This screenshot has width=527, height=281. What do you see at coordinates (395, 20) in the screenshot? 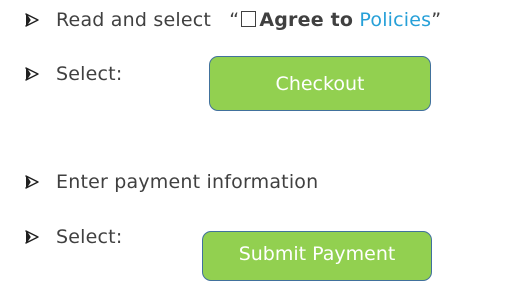
I see `policies-link: Policies` at bounding box center [395, 20].